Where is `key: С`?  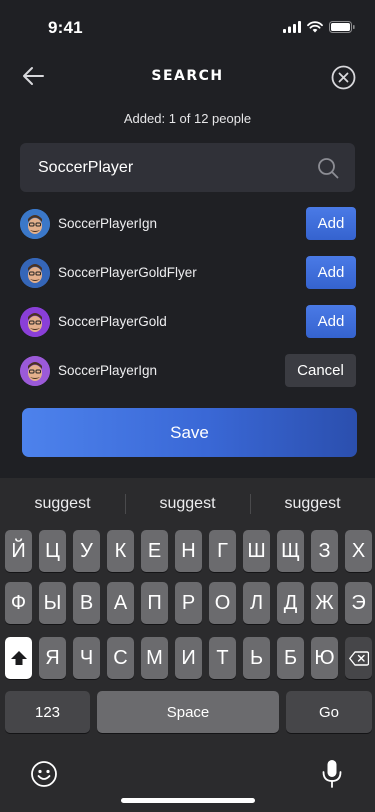 key: С is located at coordinates (120, 658).